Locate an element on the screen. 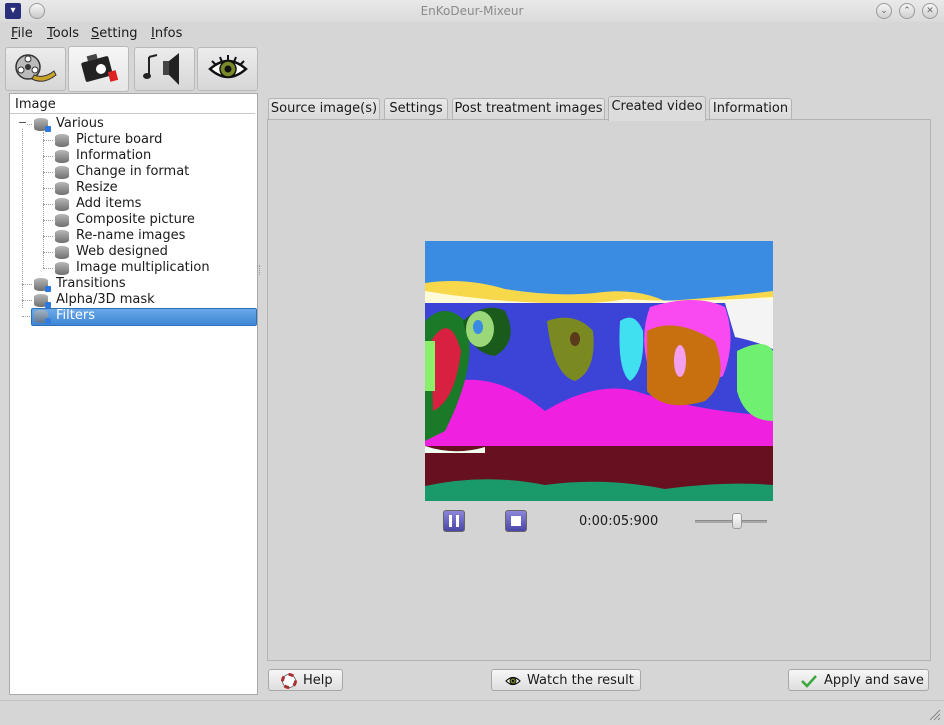 This screenshot has height=725, width=944. toolbar-video-button is located at coordinates (35, 69).